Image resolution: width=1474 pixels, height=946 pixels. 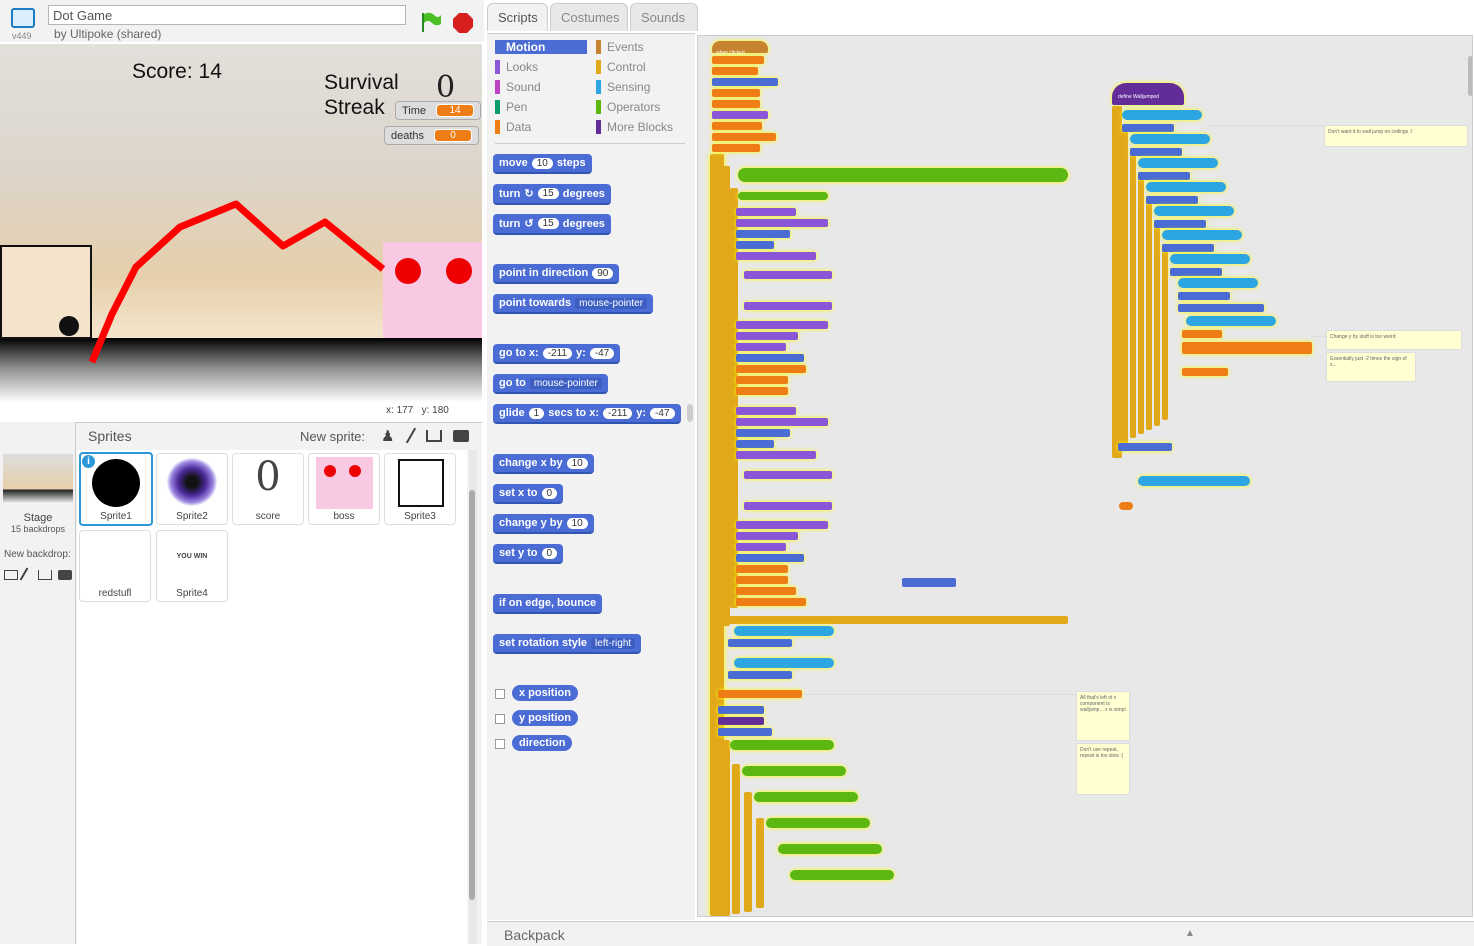 I want to click on category-pen: Pen, so click(x=511, y=107).